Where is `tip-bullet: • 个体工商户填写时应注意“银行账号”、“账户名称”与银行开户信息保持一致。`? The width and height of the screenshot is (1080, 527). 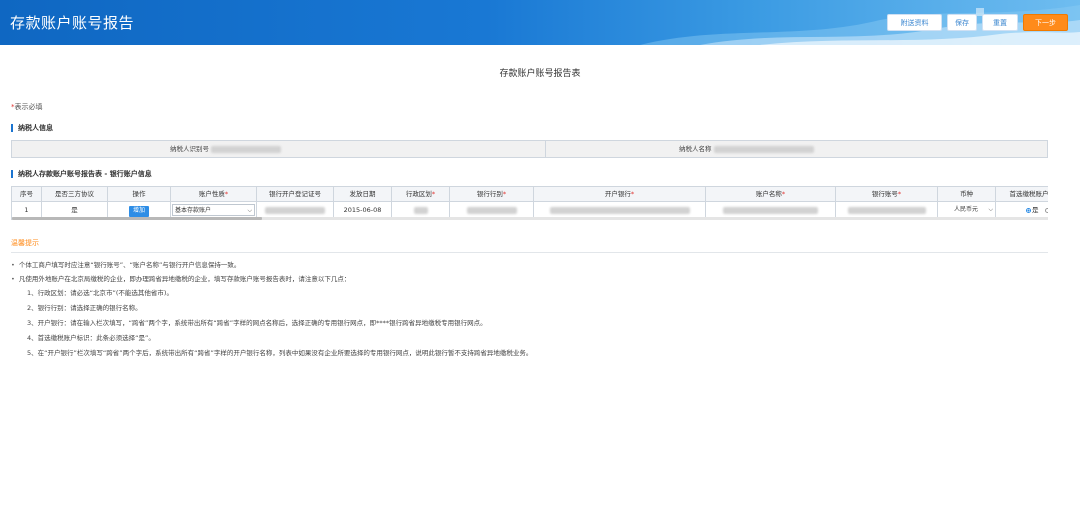 tip-bullet: • 个体工商户填写时应注意“银行账号”、“账户名称”与银行开户信息保持一致。 is located at coordinates (125, 264).